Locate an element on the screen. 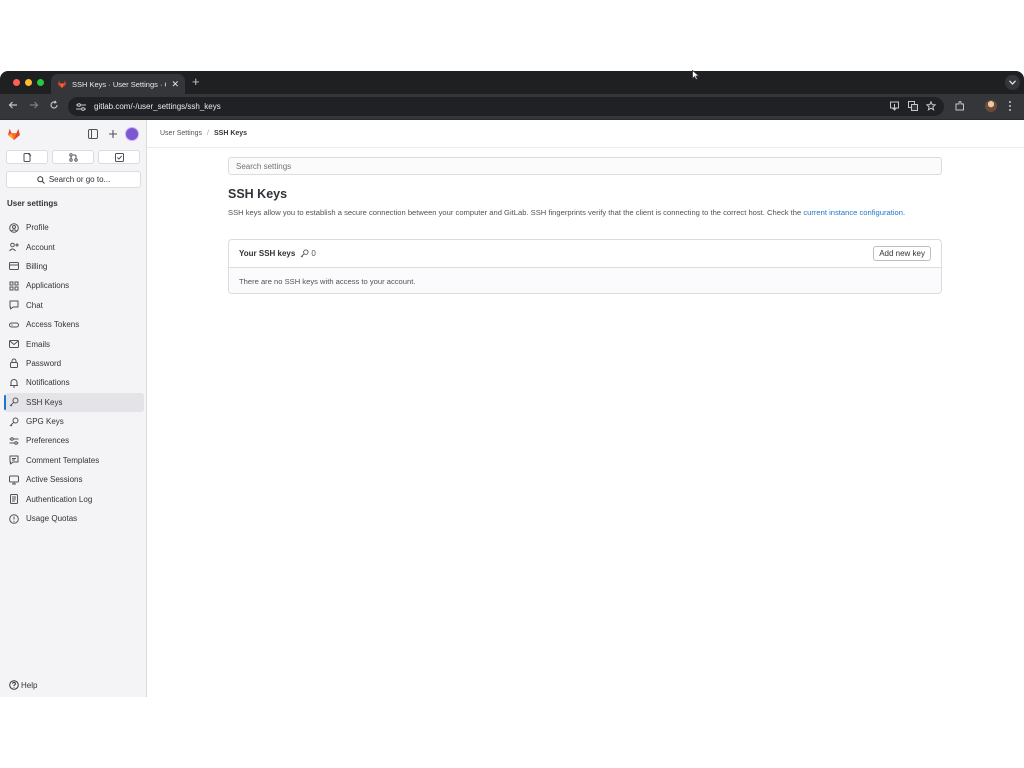 The image size is (1024, 768). ssh-keys-count: 0 is located at coordinates (308, 253).